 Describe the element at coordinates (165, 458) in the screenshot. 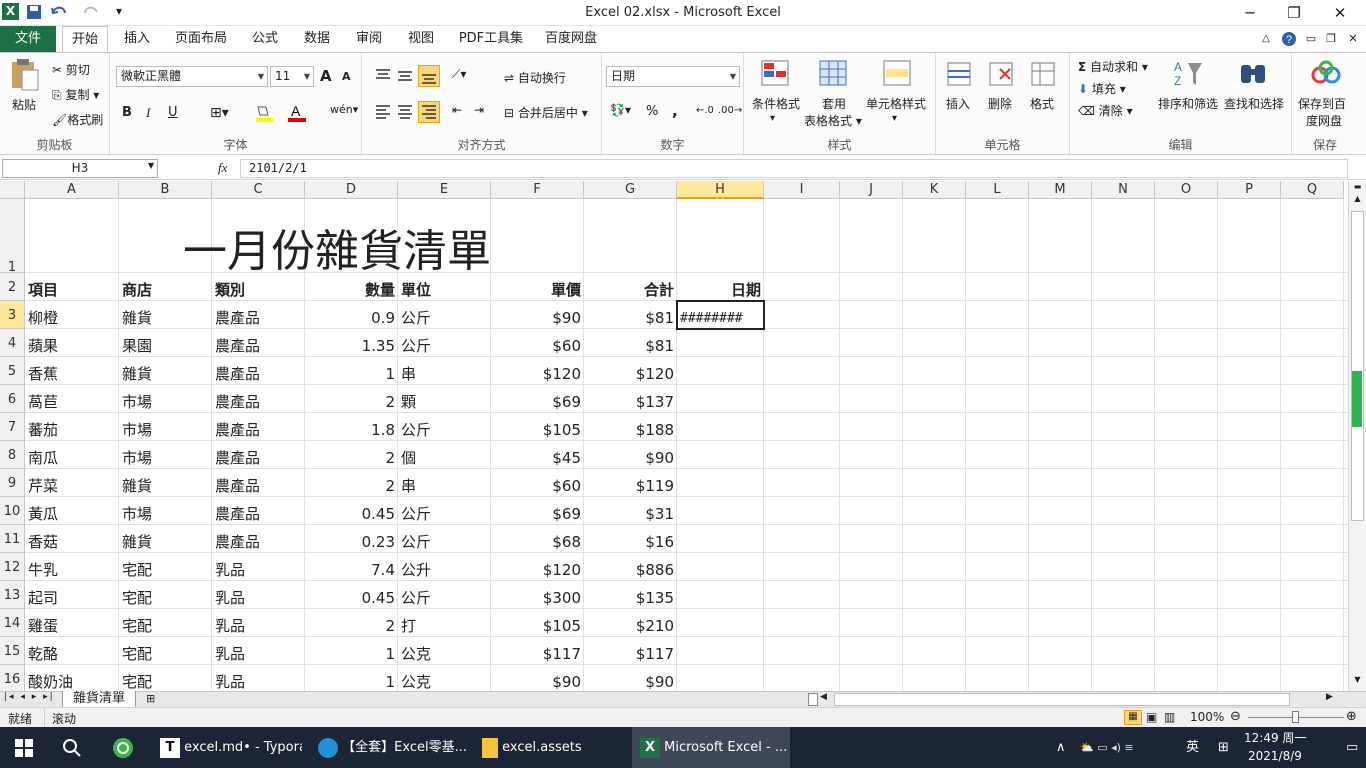

I see `cell-b8: 市場` at that location.